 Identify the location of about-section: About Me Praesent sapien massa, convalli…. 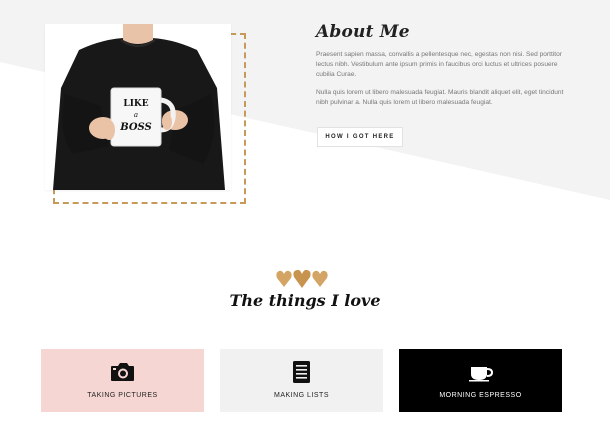
(441, 68).